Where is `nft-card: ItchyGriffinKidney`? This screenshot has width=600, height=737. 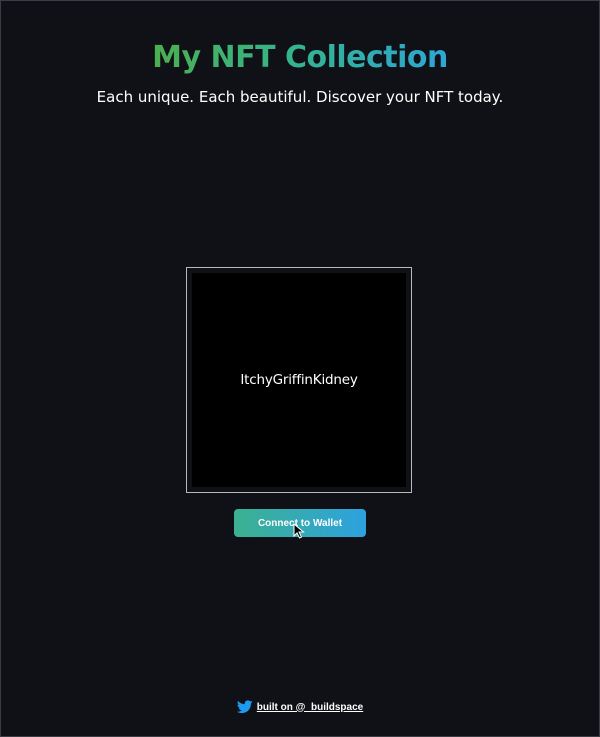 nft-card: ItchyGriffinKidney is located at coordinates (299, 380).